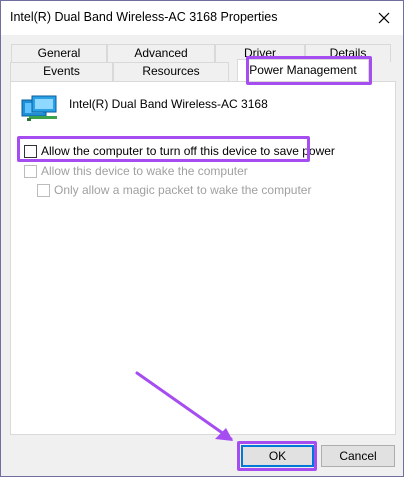 The height and width of the screenshot is (478, 404). What do you see at coordinates (303, 70) in the screenshot?
I see `tab-power-management: Power Management` at bounding box center [303, 70].